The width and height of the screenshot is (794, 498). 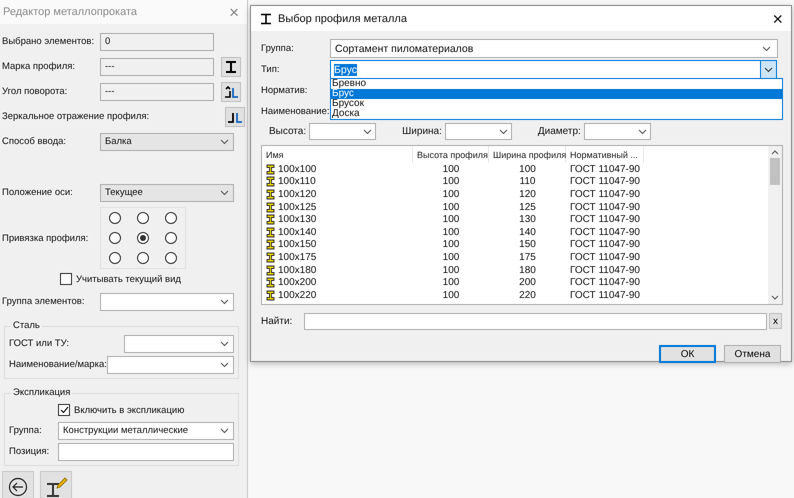 I want to click on type-combobox: Брус, so click(x=553, y=69).